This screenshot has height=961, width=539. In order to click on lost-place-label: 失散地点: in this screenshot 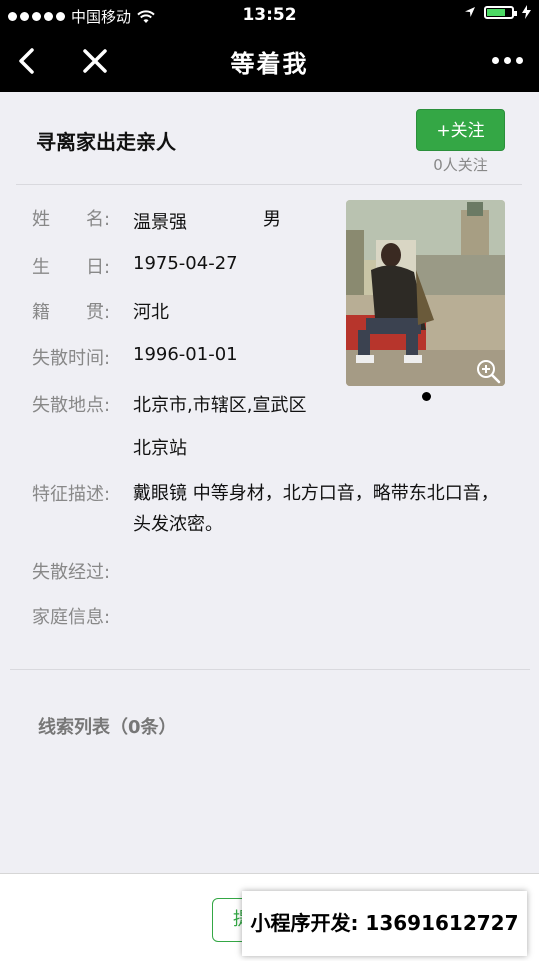, I will do `click(71, 405)`.